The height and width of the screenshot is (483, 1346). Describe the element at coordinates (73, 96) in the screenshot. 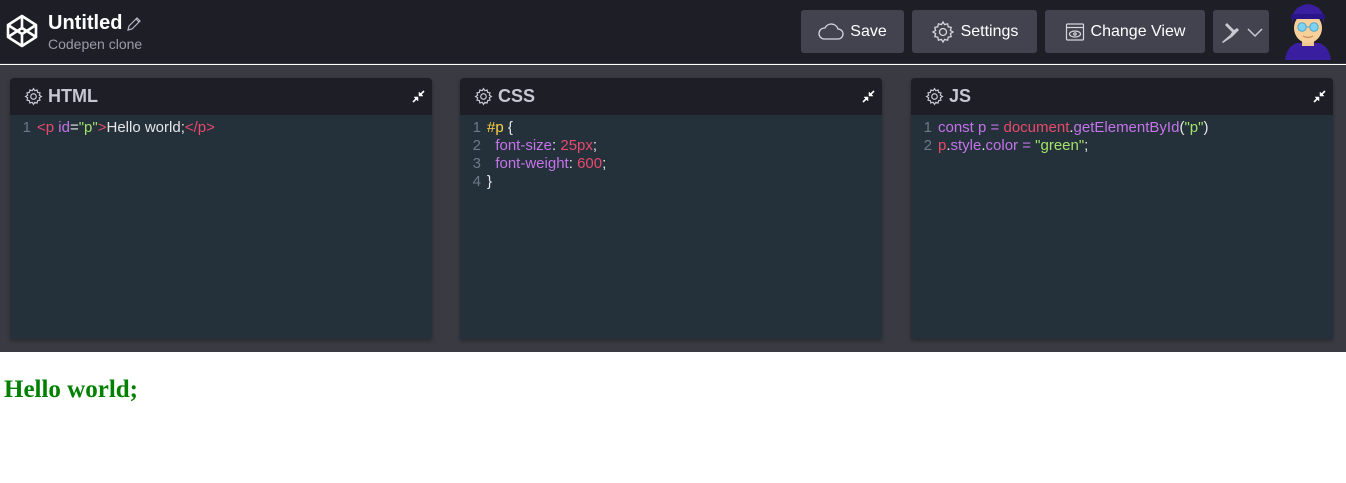

I see `html-panel-title: HTML` at that location.